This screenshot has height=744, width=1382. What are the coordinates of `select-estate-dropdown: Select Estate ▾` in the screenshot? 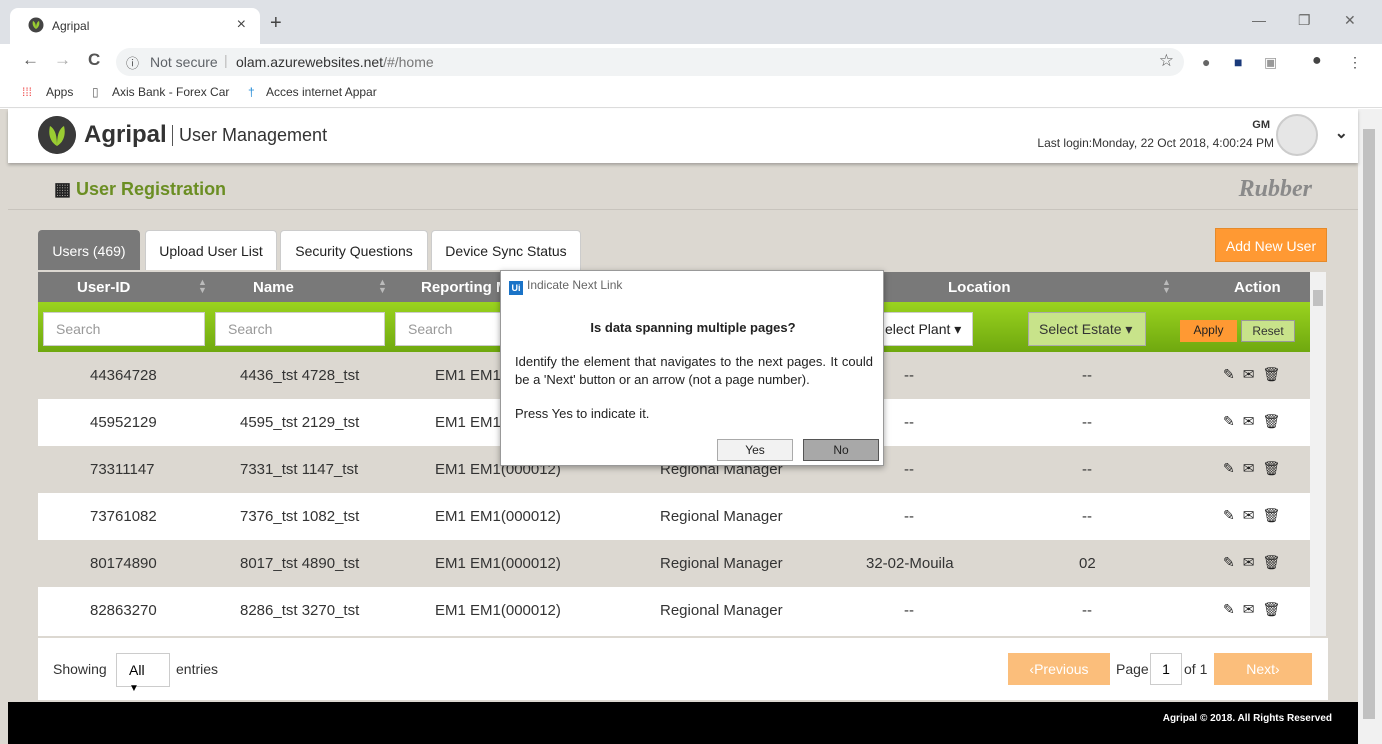 It's located at (1087, 329).